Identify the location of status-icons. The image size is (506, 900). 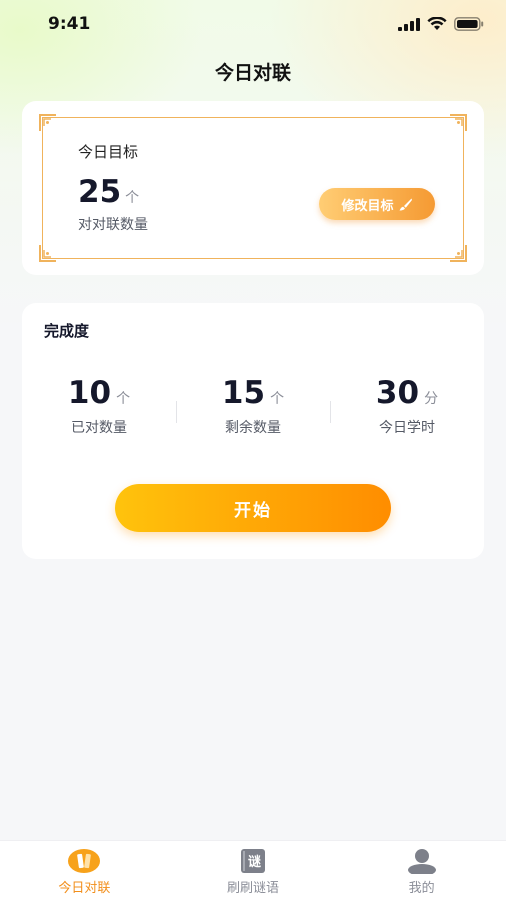
(441, 24).